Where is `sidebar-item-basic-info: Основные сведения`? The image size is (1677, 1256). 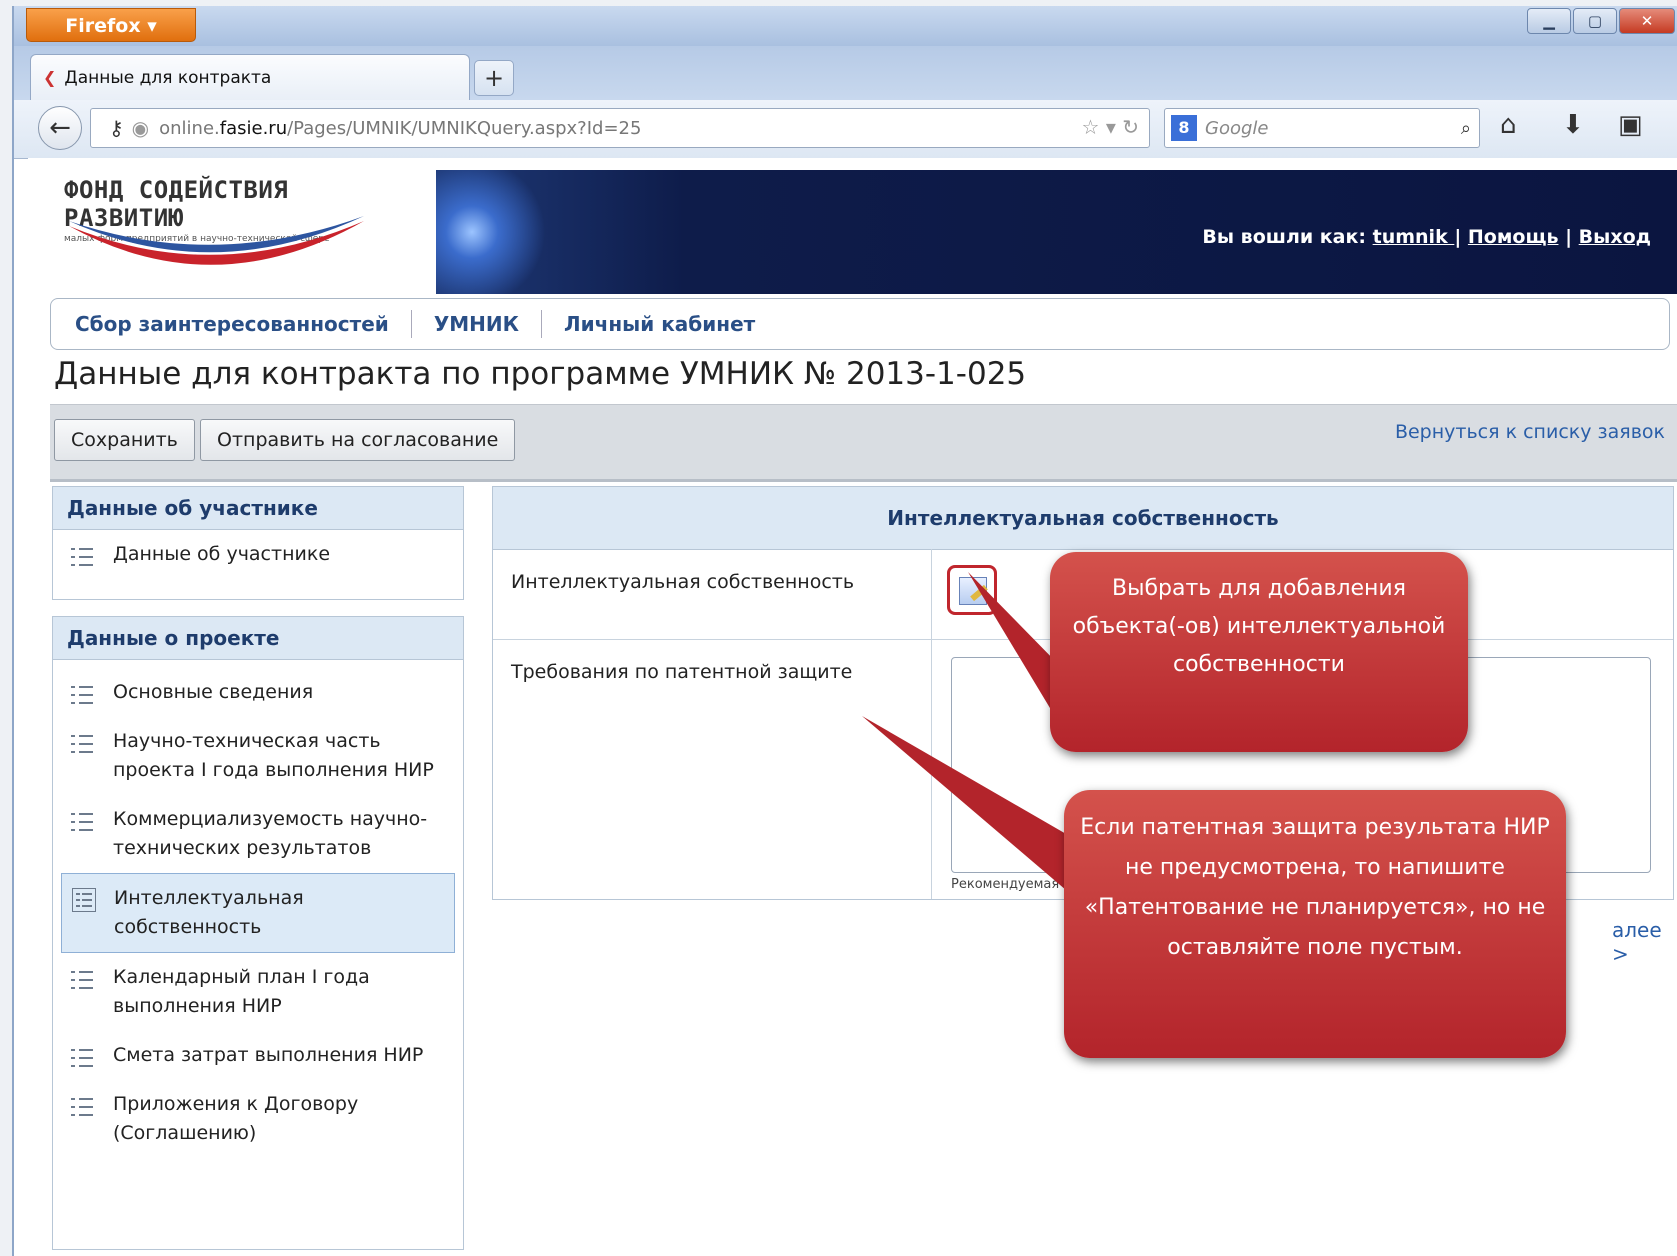 sidebar-item-basic-info: Основные сведения is located at coordinates (258, 692).